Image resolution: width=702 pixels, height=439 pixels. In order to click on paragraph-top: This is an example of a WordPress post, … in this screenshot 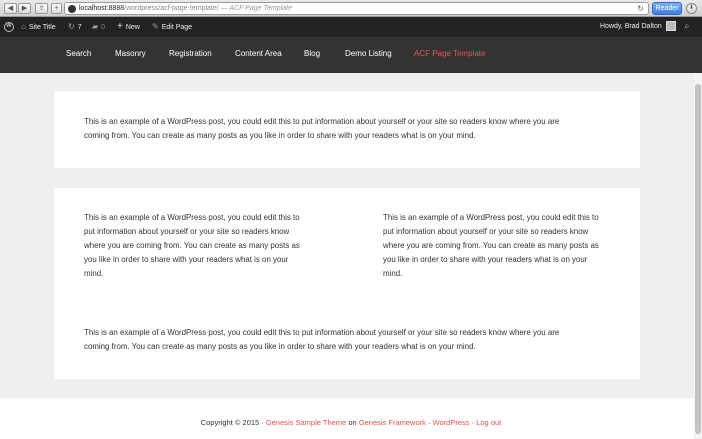, I will do `click(322, 128)`.